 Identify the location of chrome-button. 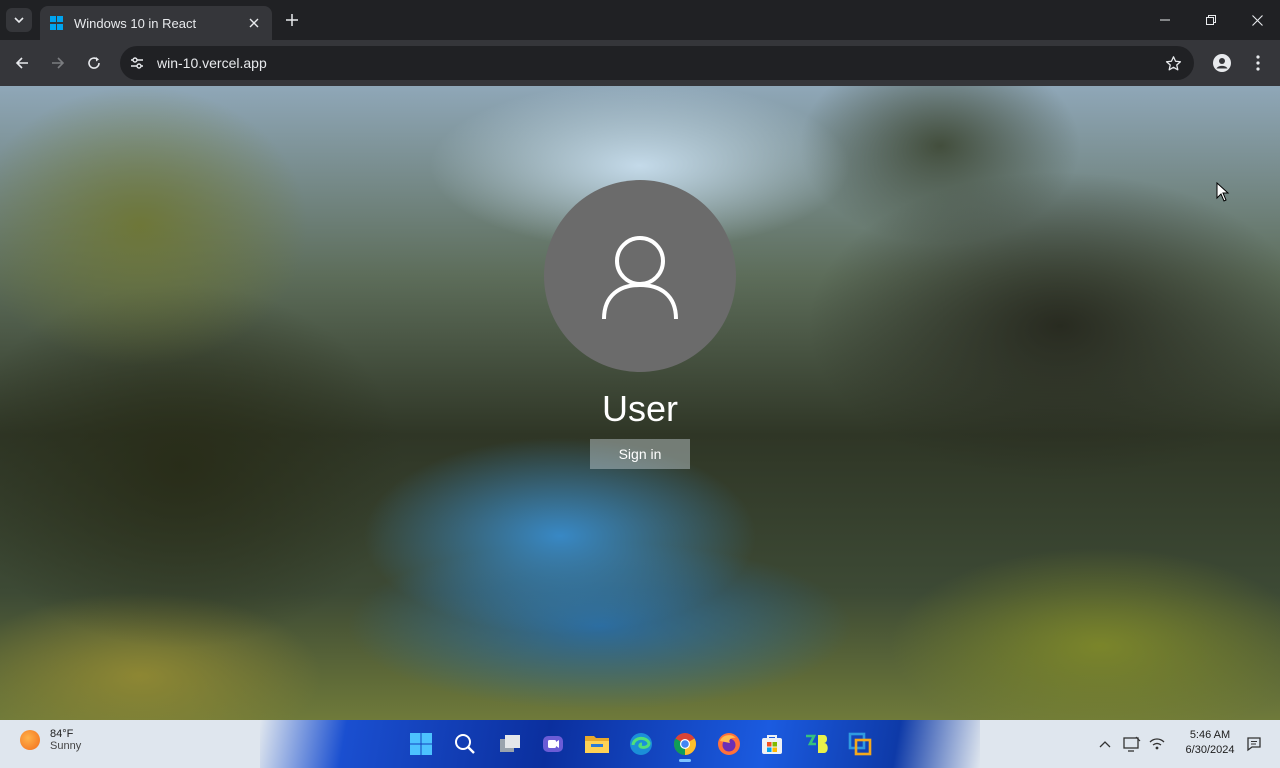
(685, 745).